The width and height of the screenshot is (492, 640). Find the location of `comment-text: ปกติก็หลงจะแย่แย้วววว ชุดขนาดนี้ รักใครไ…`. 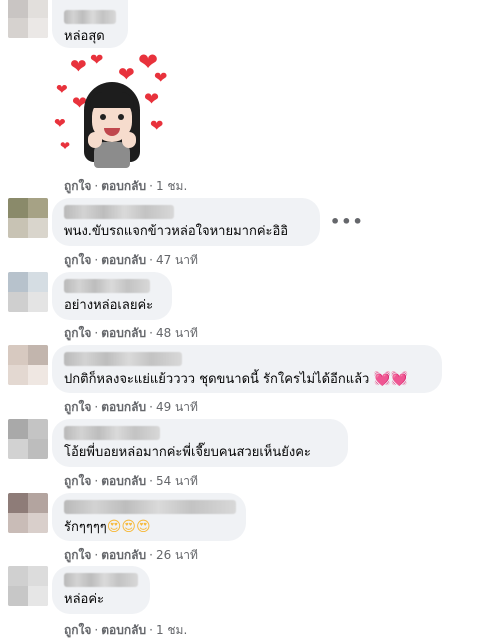

comment-text: ปกติก็หลงจะแย่แย้วววว ชุดขนาดนี้ รักใครไ… is located at coordinates (236, 379).